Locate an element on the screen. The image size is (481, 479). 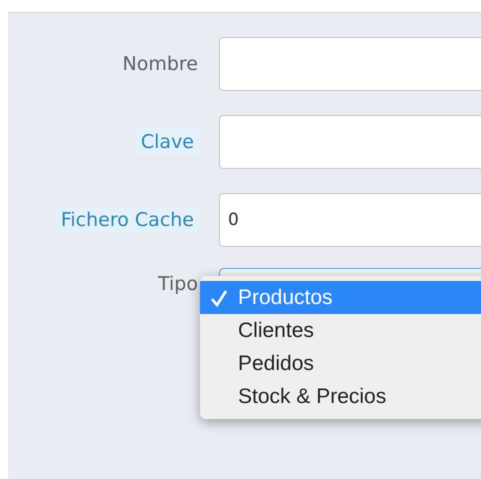
dropdown-option: Productos is located at coordinates (340, 297).